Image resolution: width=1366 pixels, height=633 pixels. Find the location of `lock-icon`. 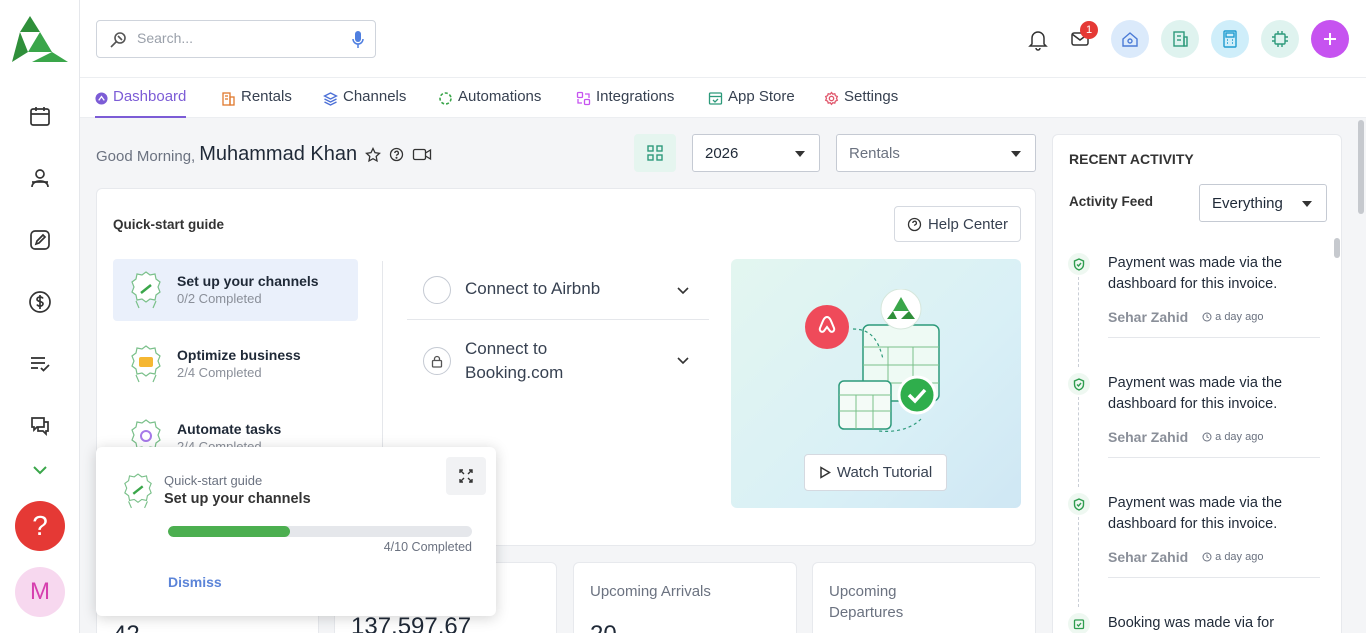

lock-icon is located at coordinates (437, 361).